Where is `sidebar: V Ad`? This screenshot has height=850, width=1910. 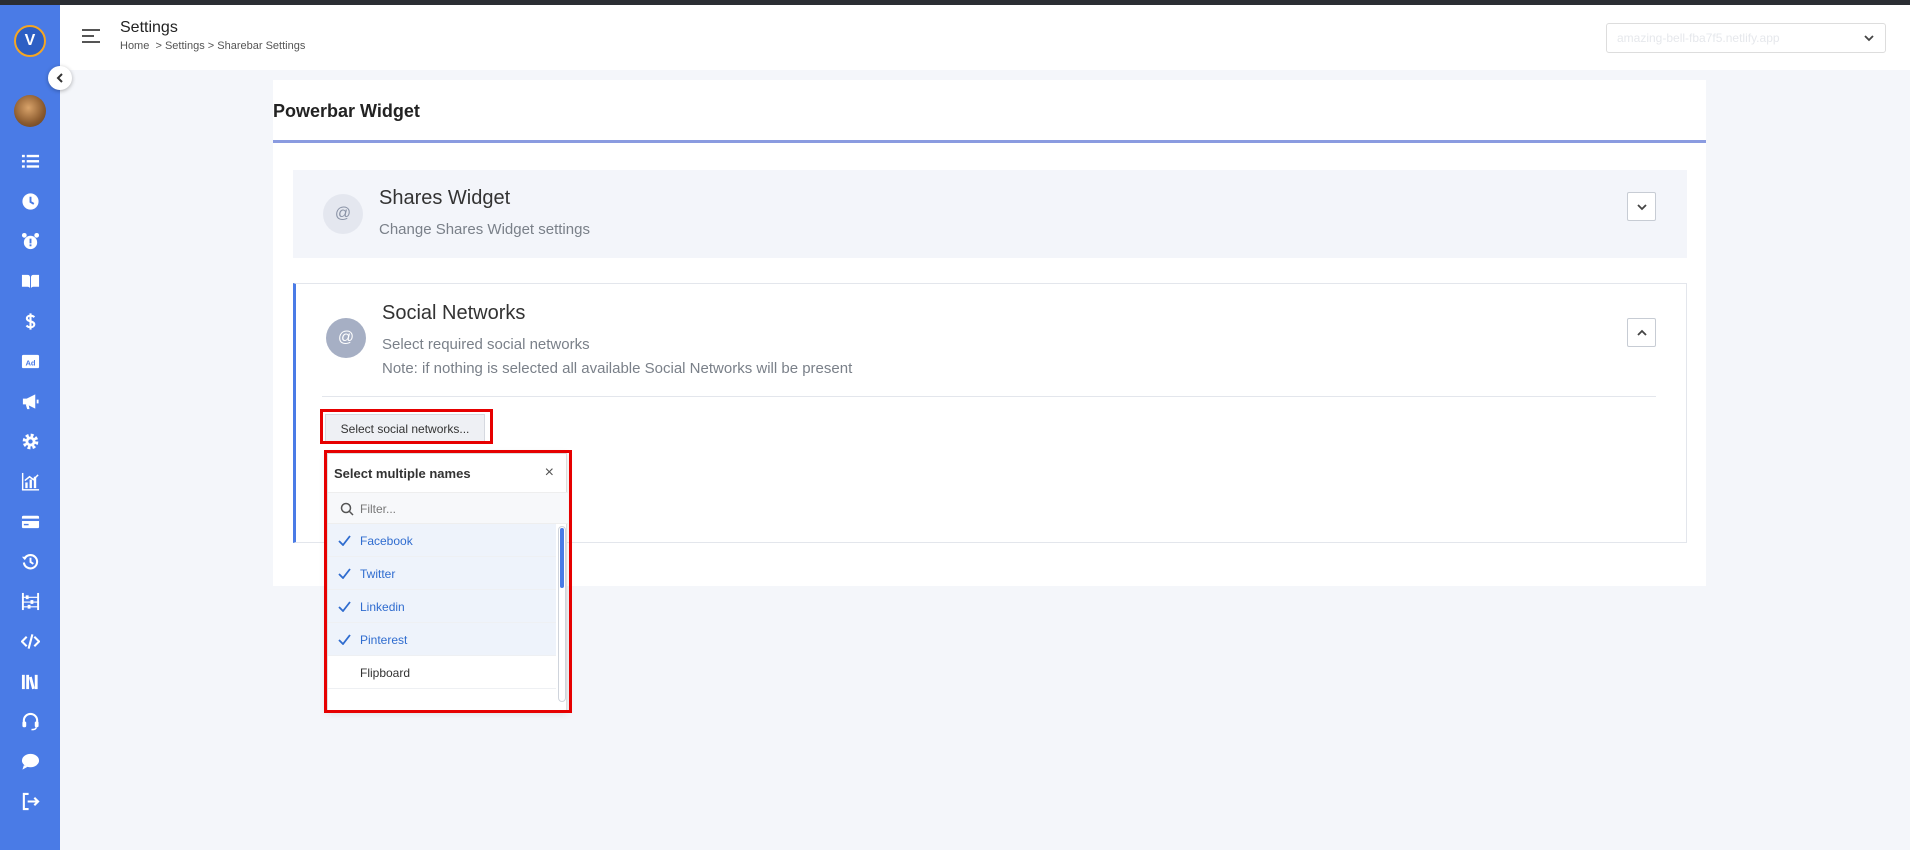 sidebar: V Ad is located at coordinates (30, 427).